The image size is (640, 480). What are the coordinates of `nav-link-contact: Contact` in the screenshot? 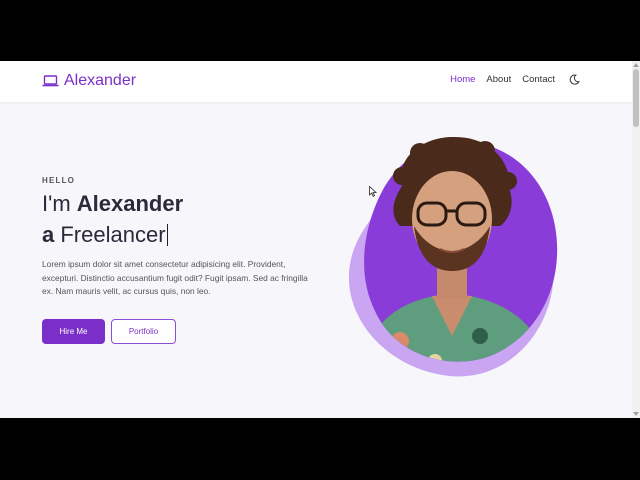 It's located at (538, 79).